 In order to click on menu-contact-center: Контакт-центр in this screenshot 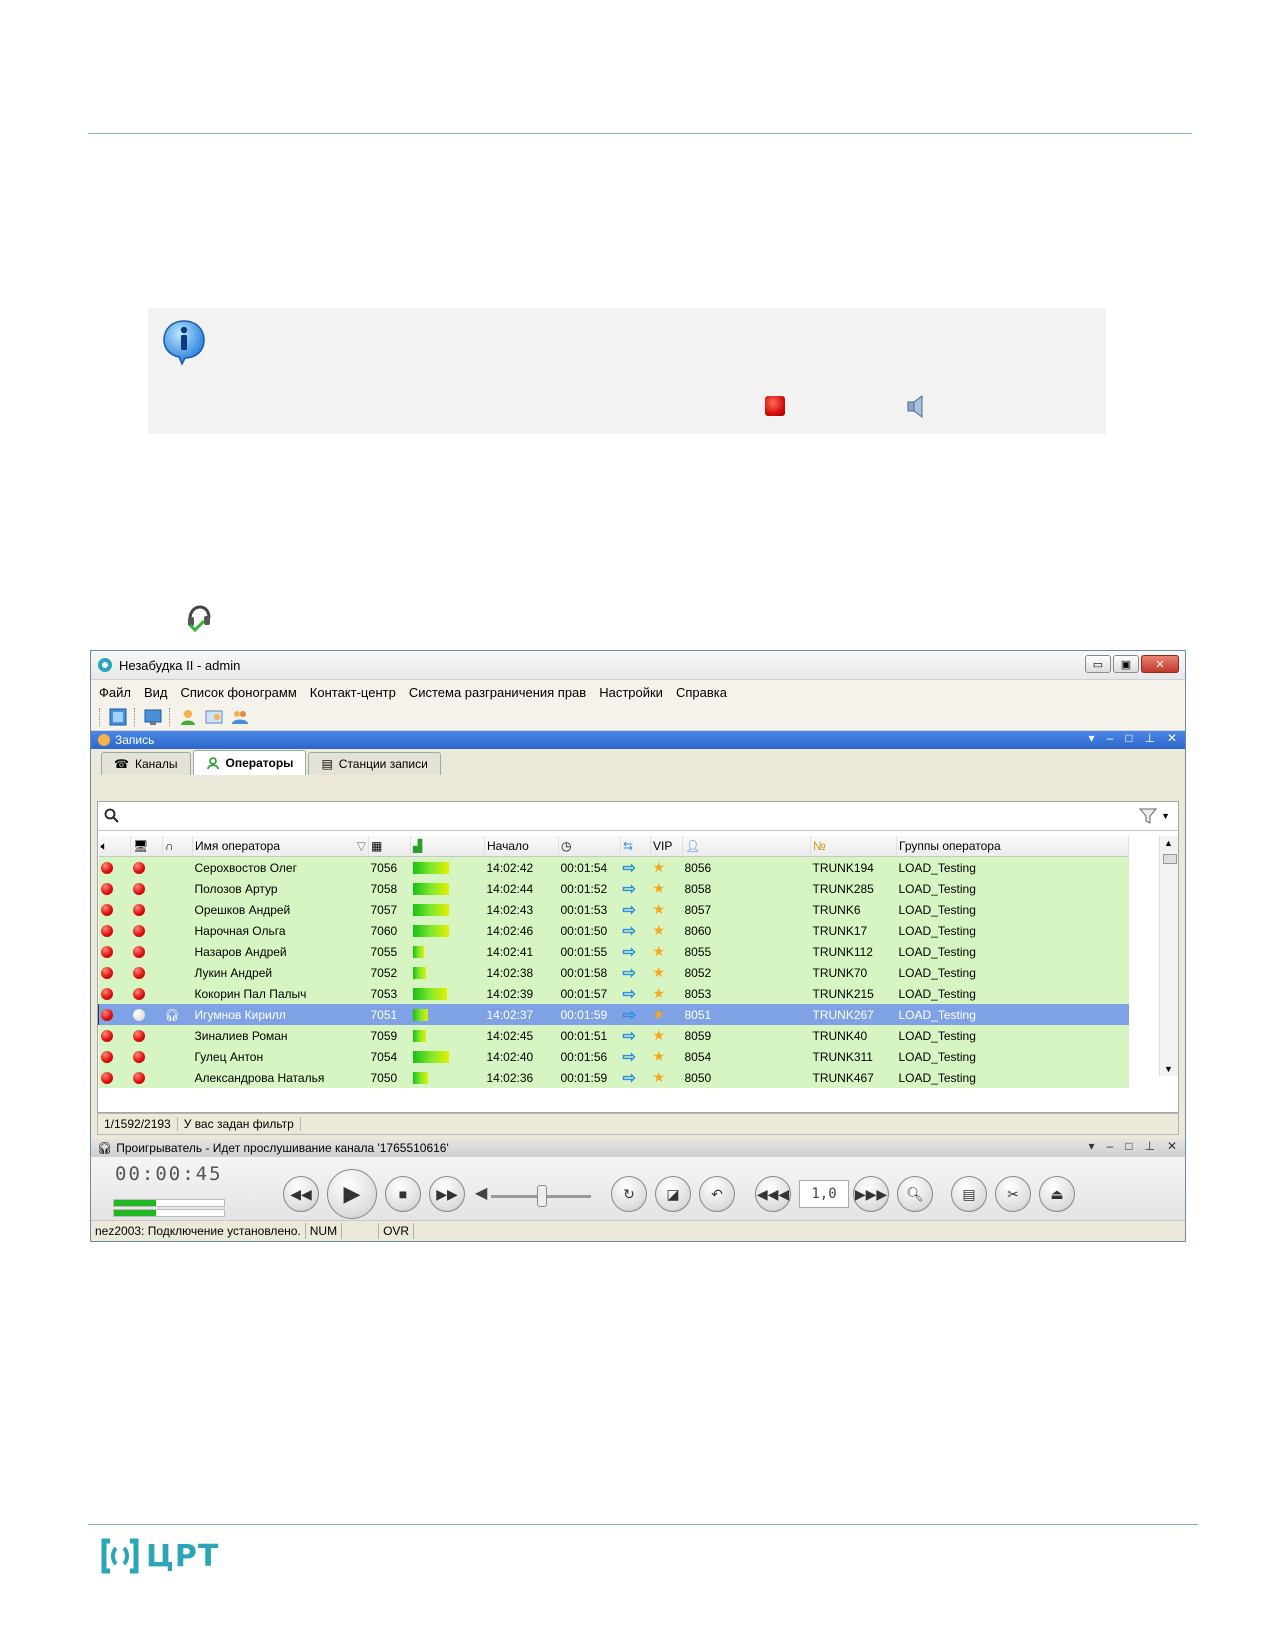, I will do `click(353, 692)`.